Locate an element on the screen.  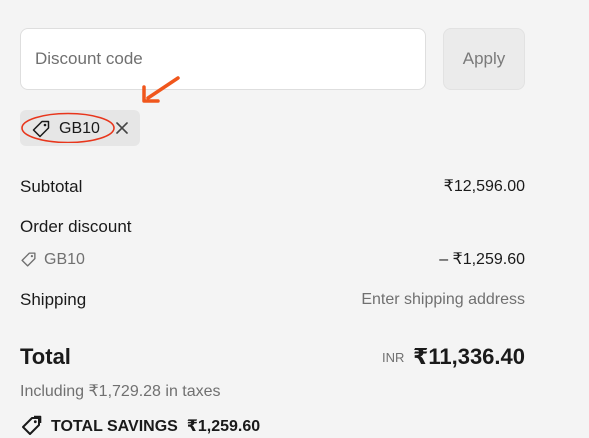
order-discount-label: Order discount is located at coordinates (76, 226).